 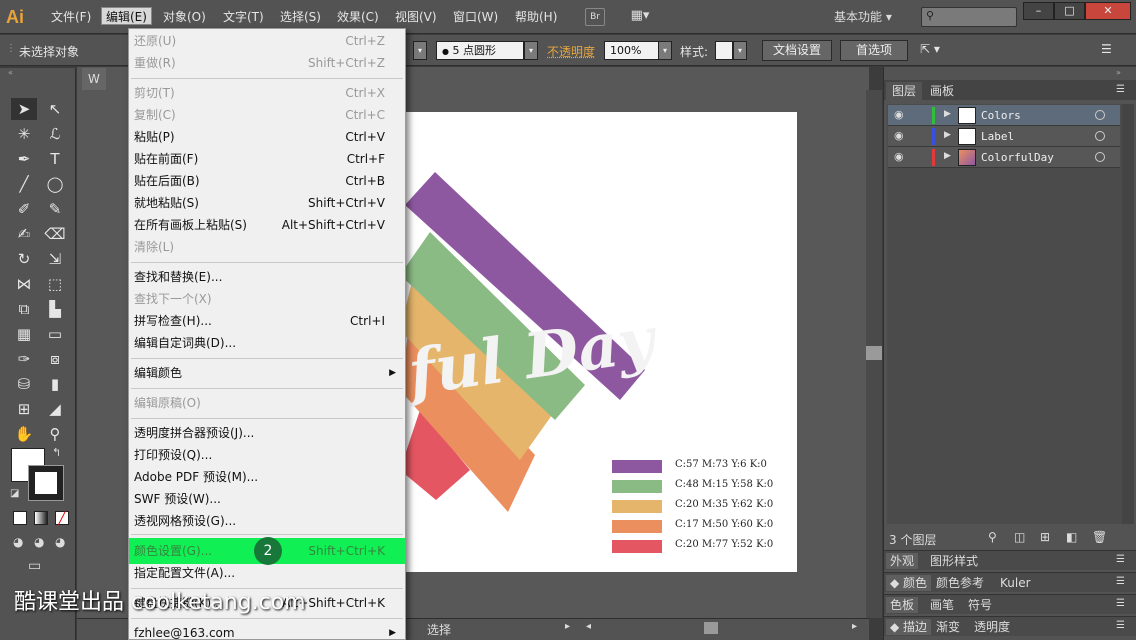 What do you see at coordinates (531, 50) in the screenshot?
I see `brush-dropdown: ▾` at bounding box center [531, 50].